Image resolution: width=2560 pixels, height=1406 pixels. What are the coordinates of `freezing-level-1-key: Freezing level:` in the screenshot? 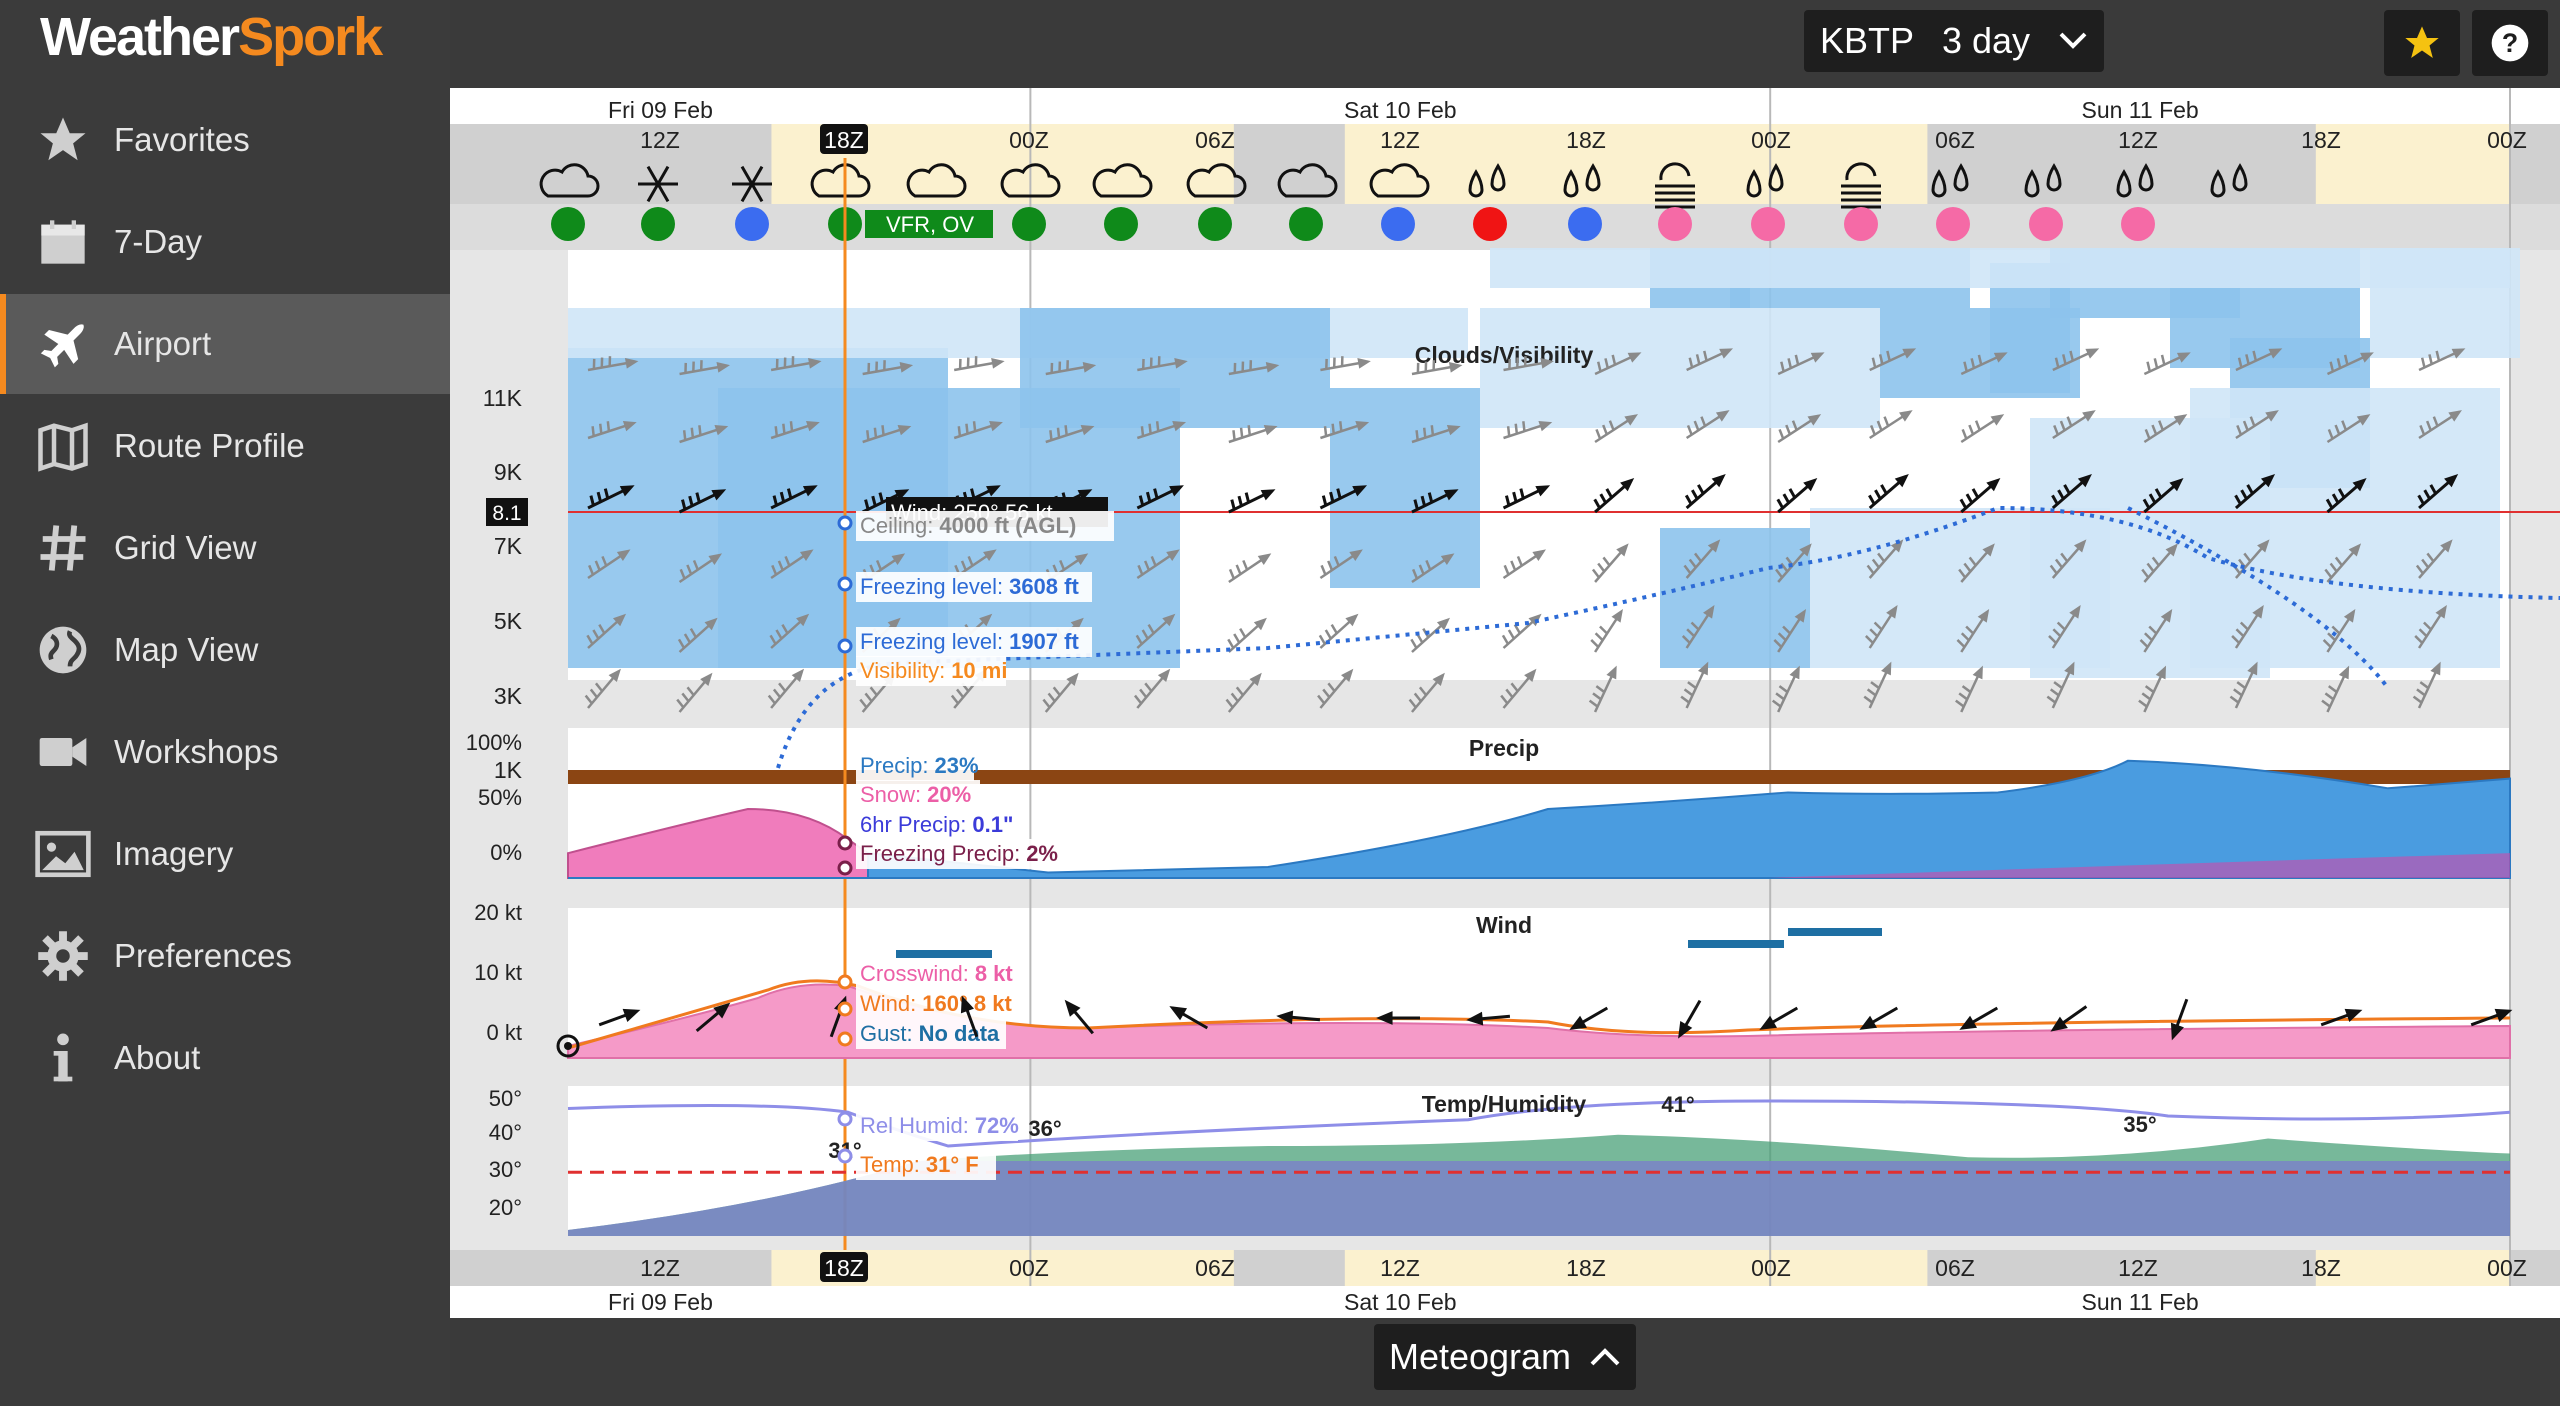 It's located at (931, 586).